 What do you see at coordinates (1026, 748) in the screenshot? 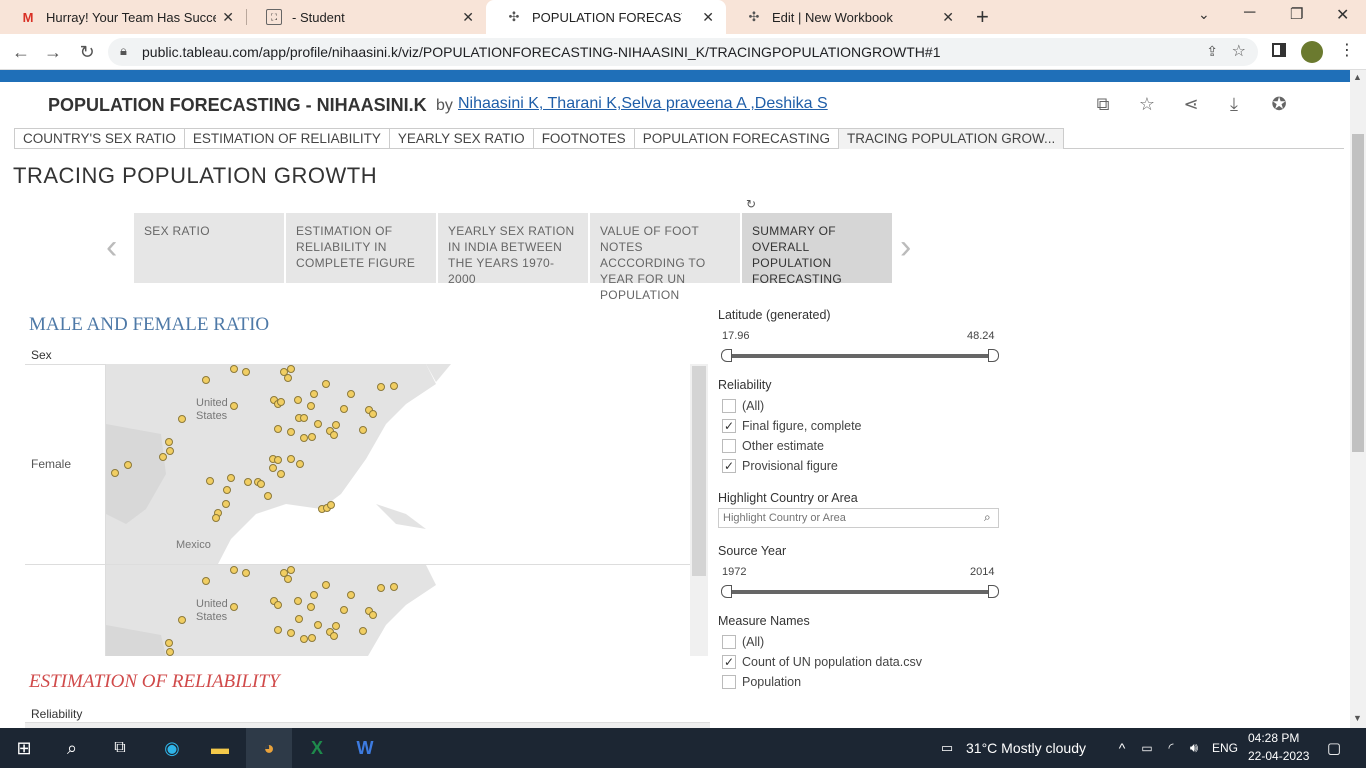
I see `weather-text: 31°C Mostly cloudy` at bounding box center [1026, 748].